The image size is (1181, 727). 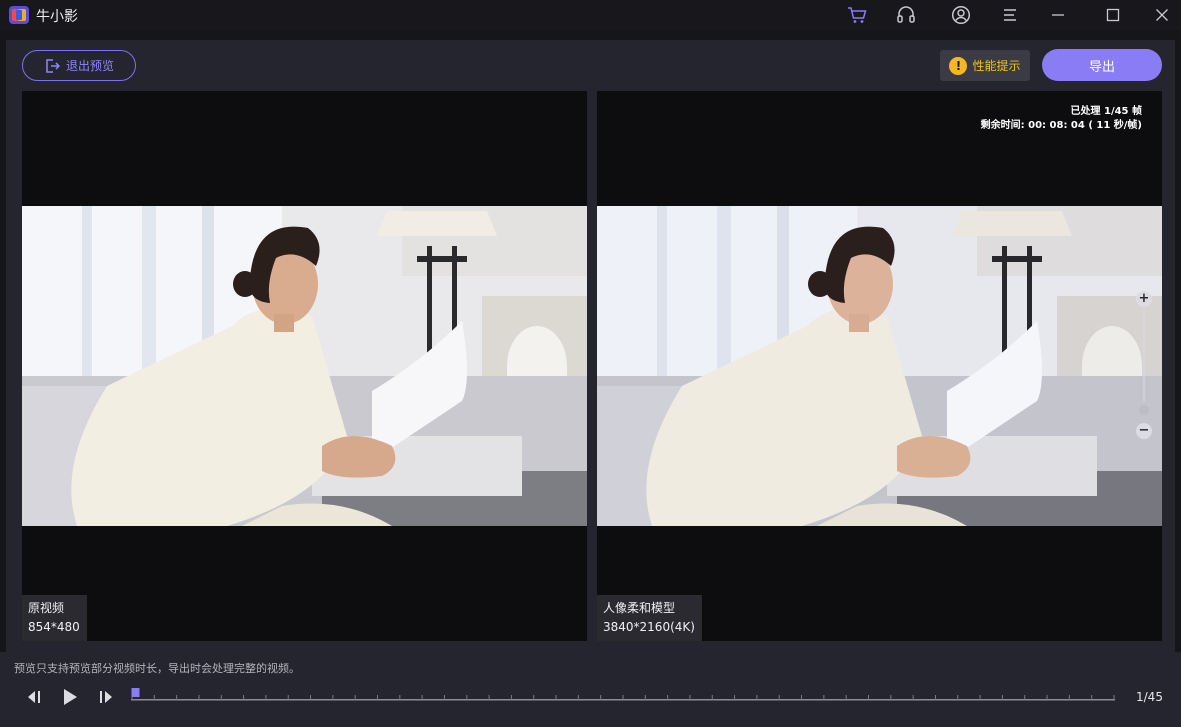 I want to click on original-video-title: 原视频, so click(x=46, y=608).